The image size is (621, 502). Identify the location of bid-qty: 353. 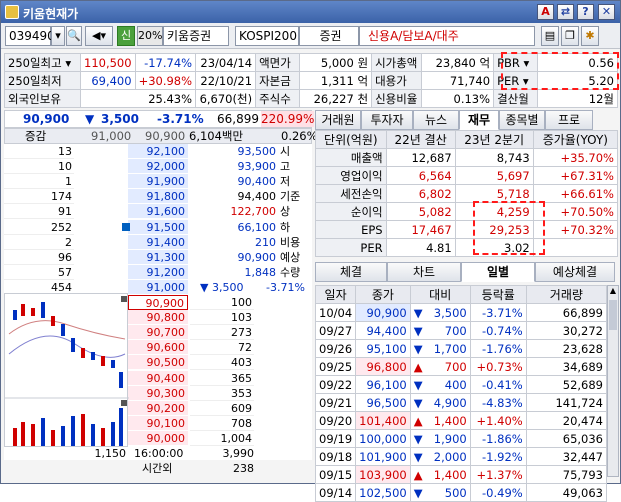
(222, 393).